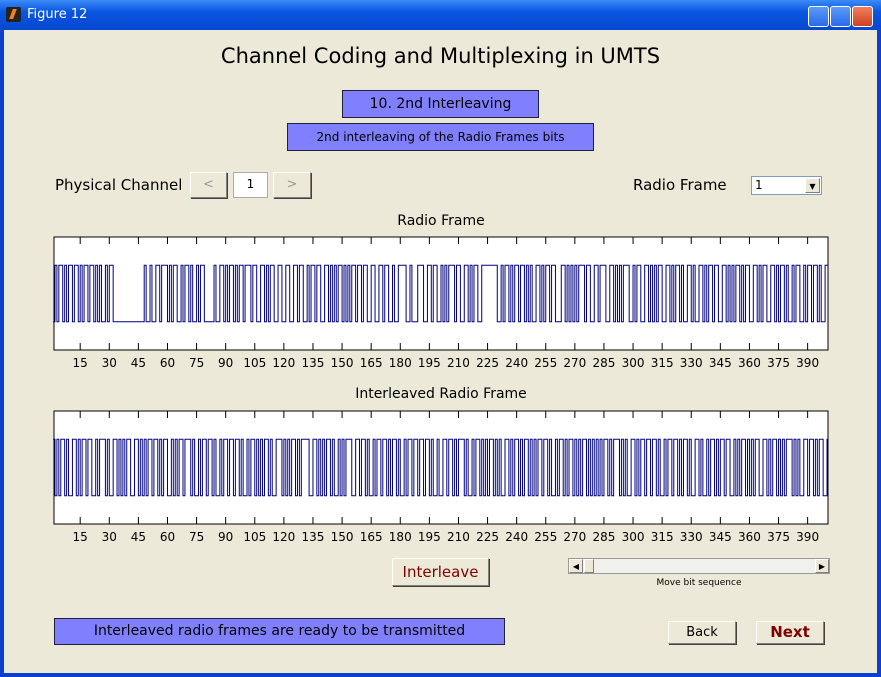 The height and width of the screenshot is (677, 881). What do you see at coordinates (699, 566) in the screenshot?
I see `bit-sequence-slider: ◀ ▶` at bounding box center [699, 566].